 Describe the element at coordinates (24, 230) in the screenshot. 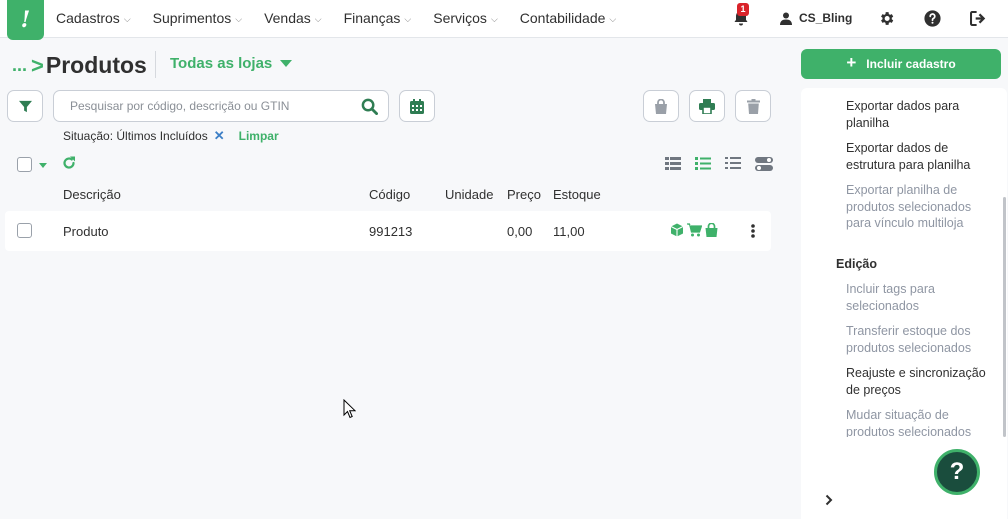

I see `row-checkbox` at that location.